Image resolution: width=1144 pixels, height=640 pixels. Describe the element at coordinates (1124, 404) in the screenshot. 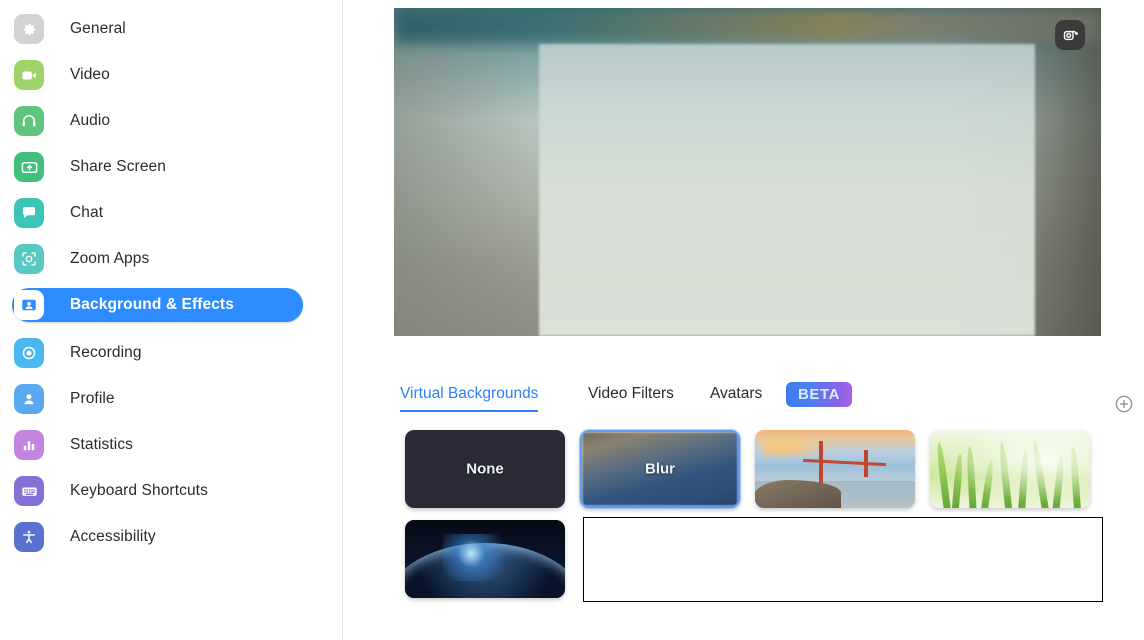

I see `add-background-button` at that location.